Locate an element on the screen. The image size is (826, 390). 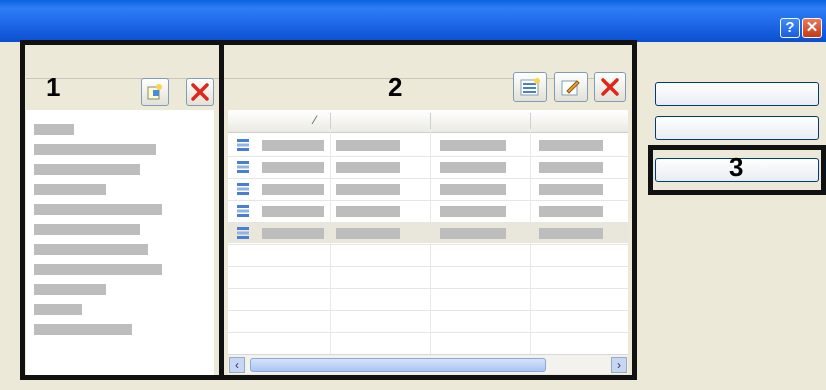
help-button: ? is located at coordinates (790, 28).